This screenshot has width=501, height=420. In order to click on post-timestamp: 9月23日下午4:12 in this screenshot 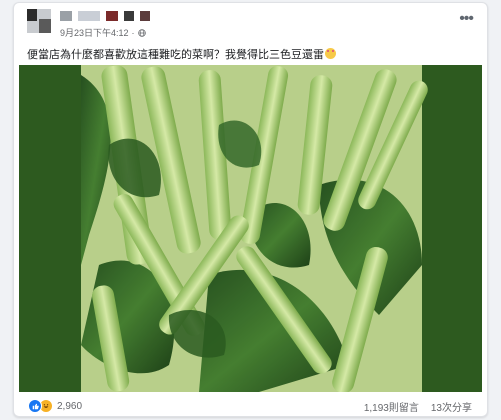, I will do `click(94, 32)`.